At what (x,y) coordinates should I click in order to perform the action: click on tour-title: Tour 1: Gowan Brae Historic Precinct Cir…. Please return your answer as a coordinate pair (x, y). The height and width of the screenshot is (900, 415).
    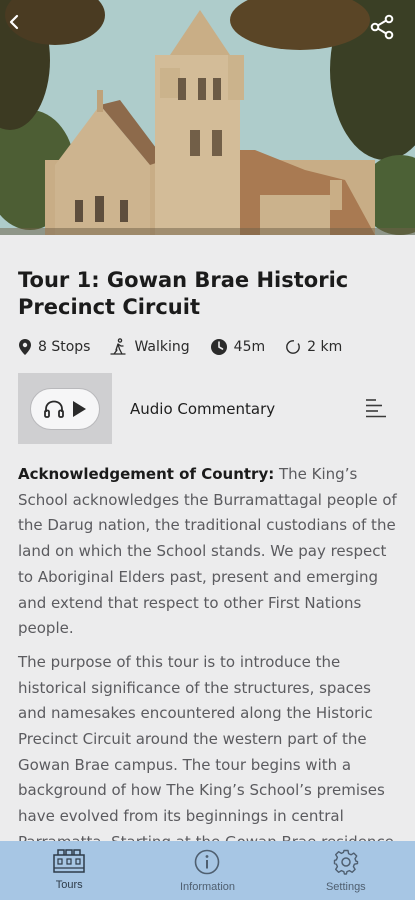
    Looking at the image, I should click on (183, 293).